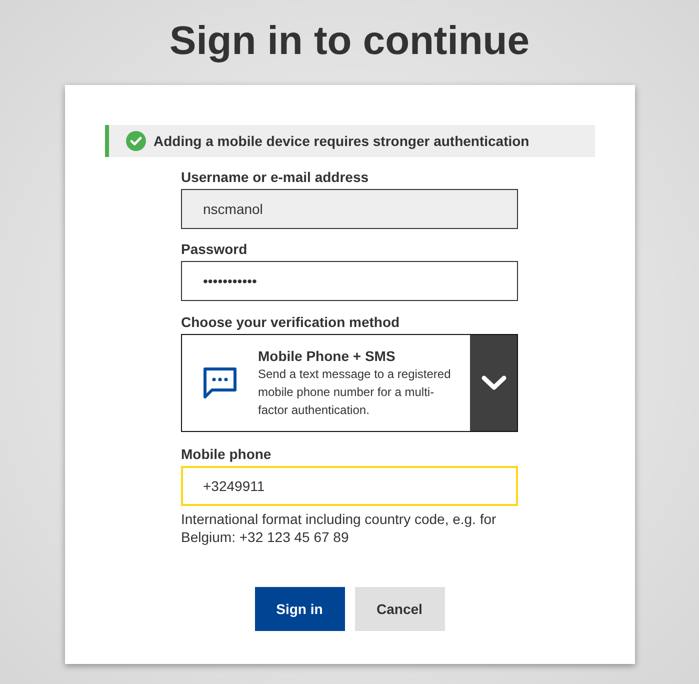 The width and height of the screenshot is (699, 684). Describe the element at coordinates (220, 383) in the screenshot. I see `message-icon` at that location.